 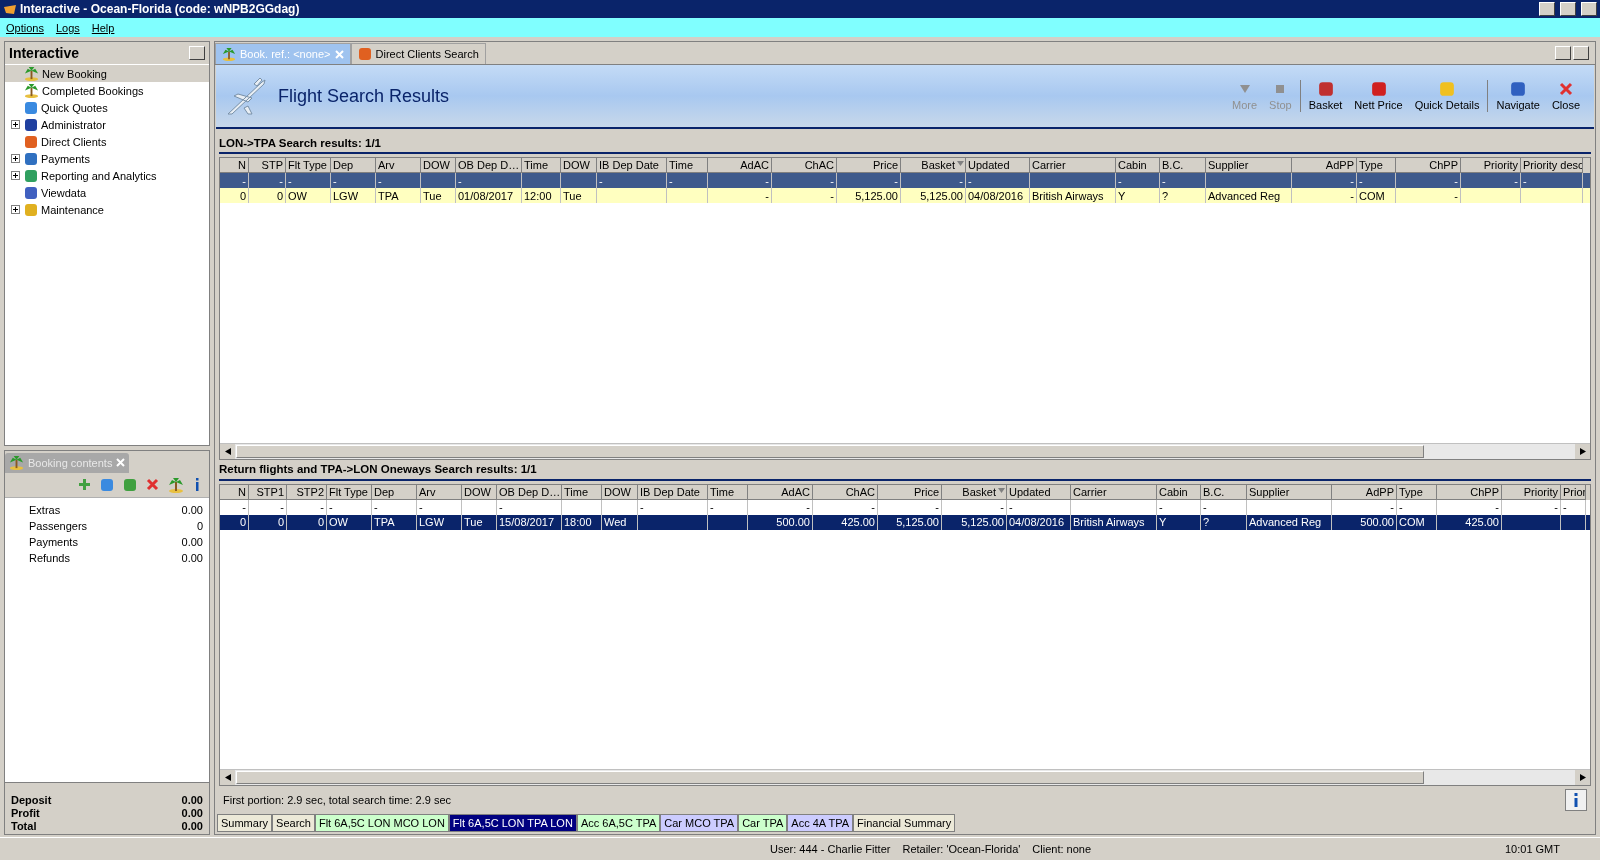 I want to click on tree-item: Reporting and Analytics, so click(x=107, y=175).